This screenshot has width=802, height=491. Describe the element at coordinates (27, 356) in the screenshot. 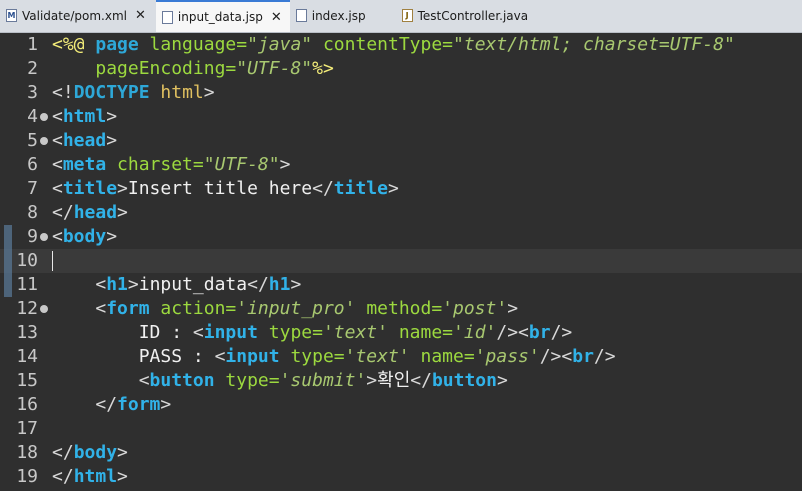

I see `line-number: 14` at that location.